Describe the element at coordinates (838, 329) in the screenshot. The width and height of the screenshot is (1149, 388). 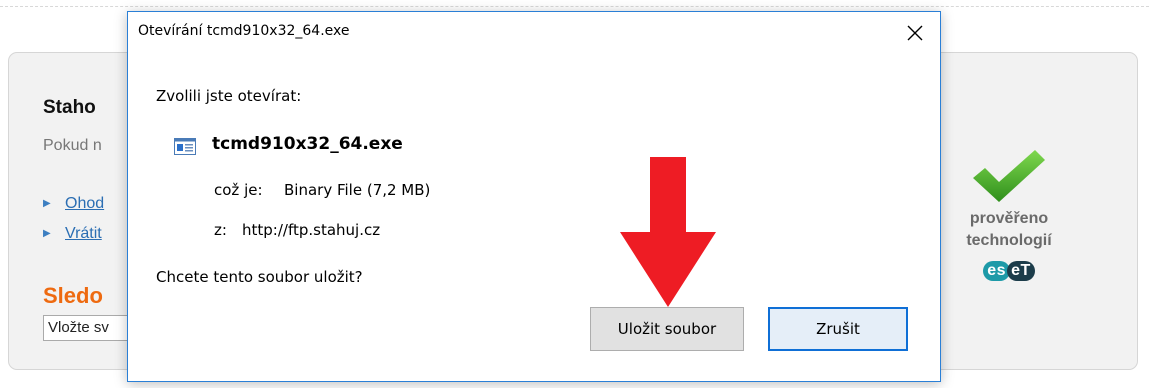
I see `cancel-button: Zrušit` at that location.